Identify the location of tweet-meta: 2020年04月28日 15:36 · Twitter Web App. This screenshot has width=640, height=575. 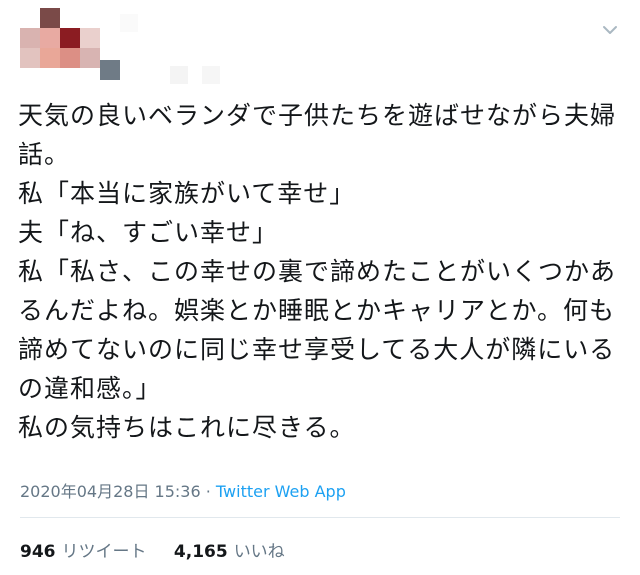
(183, 490).